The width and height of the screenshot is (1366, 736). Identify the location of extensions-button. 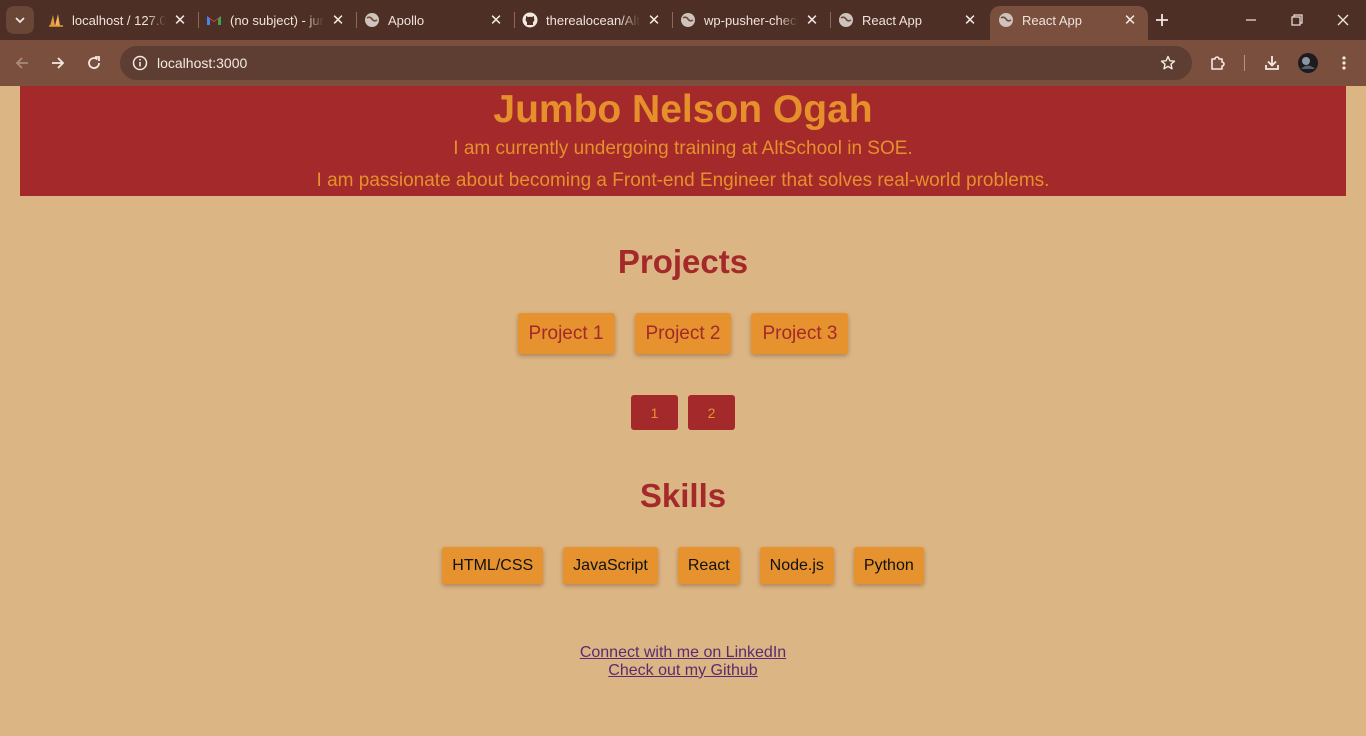
(1218, 63).